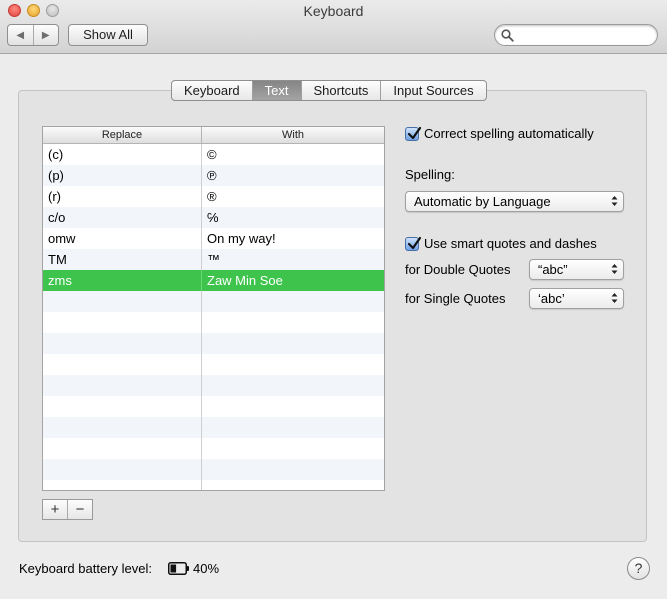 The width and height of the screenshot is (667, 599). I want to click on forward-arrow-icon: ▶, so click(45, 35).